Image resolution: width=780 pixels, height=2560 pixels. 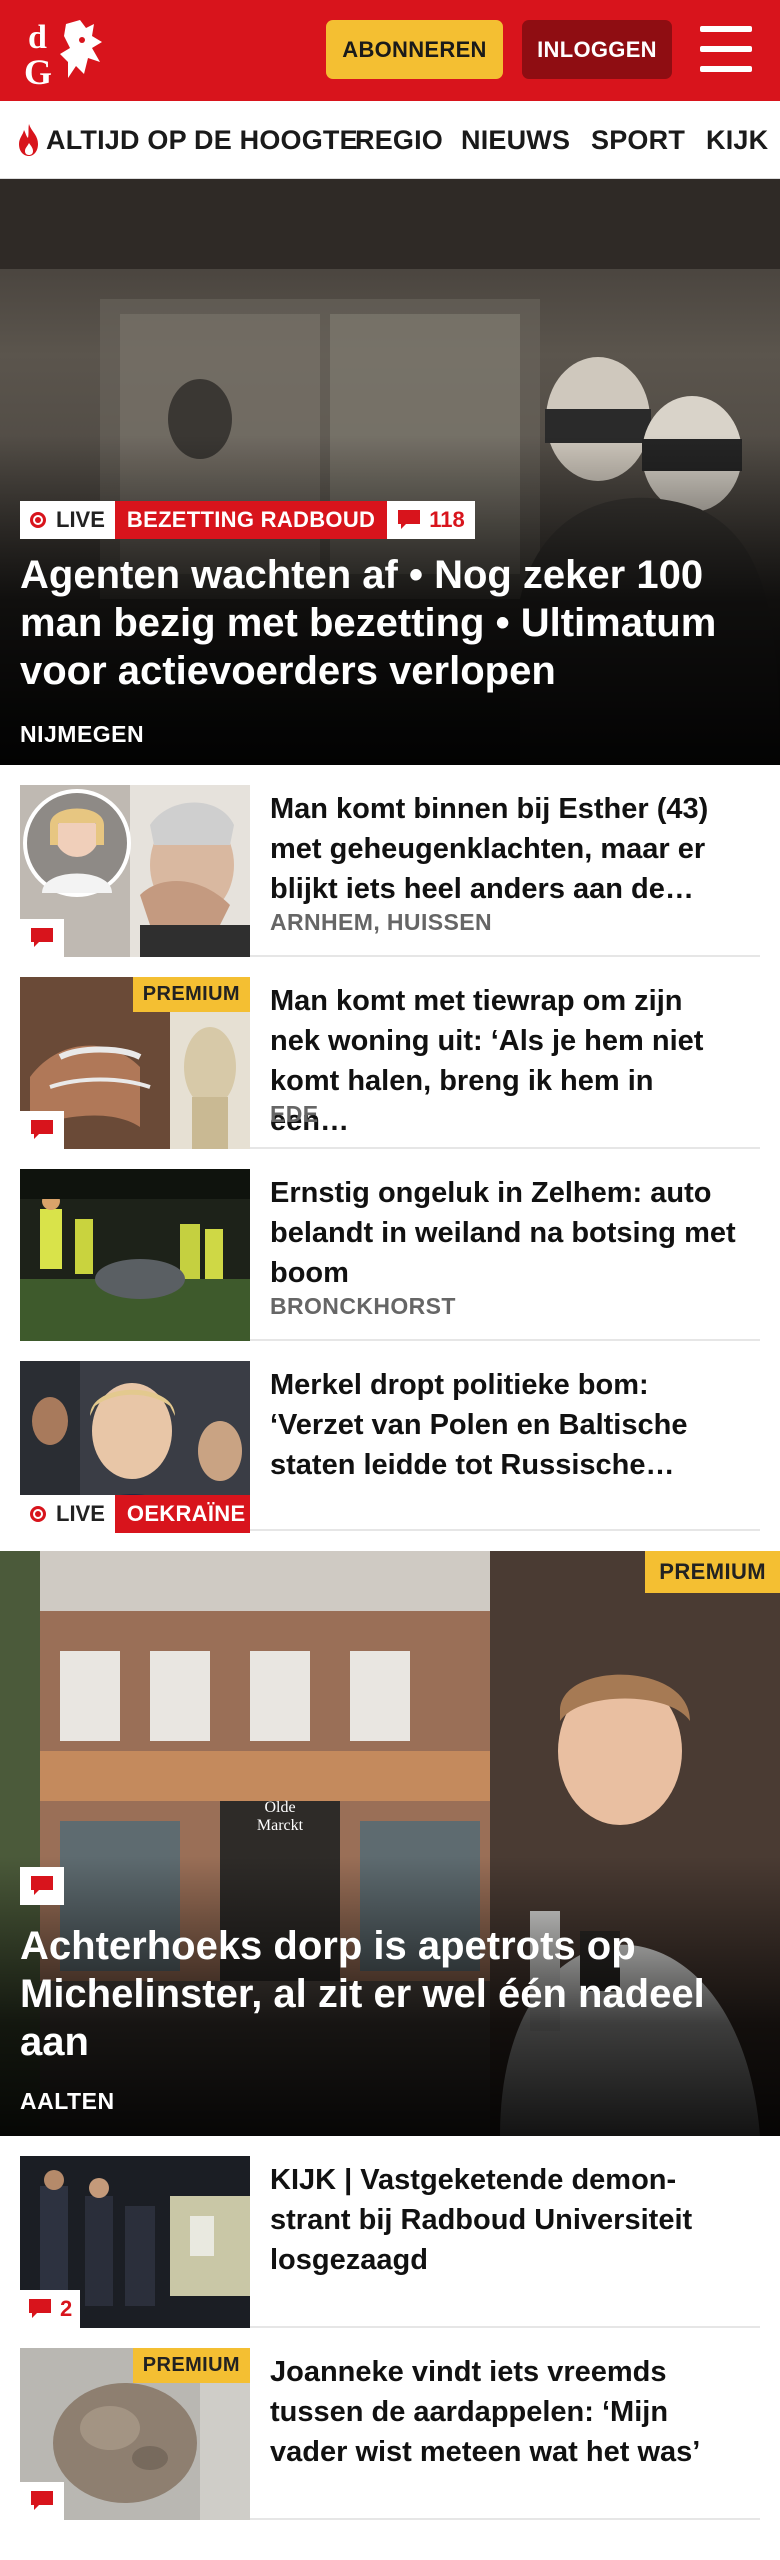 What do you see at coordinates (294, 1114) in the screenshot?
I see `article-location: EDE` at bounding box center [294, 1114].